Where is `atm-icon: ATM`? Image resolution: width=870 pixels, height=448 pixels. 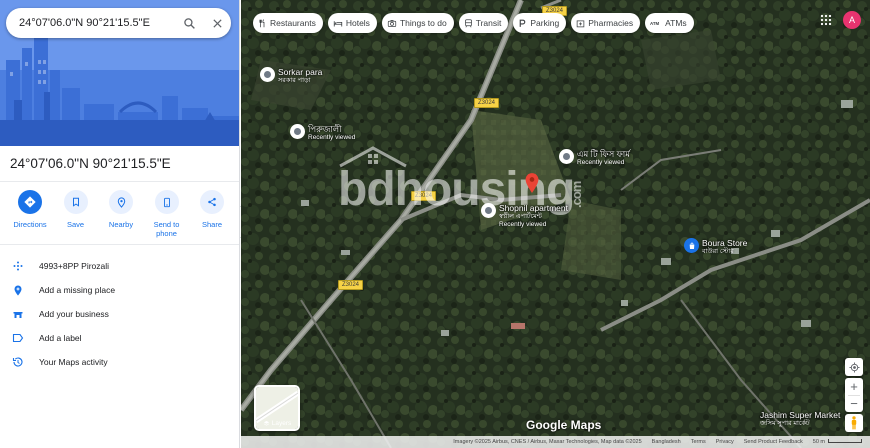 atm-icon: ATM is located at coordinates (656, 23).